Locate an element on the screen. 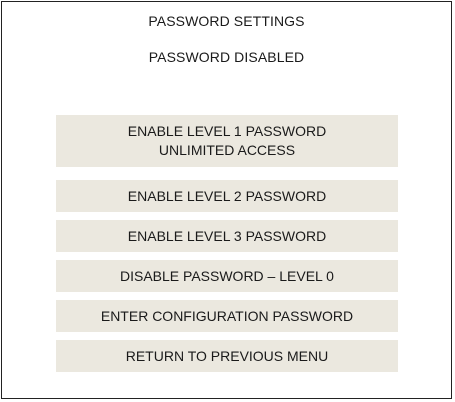 This screenshot has height=402, width=455. enable-level-2-label: ENABLE LEVEL 2 PASSWORD is located at coordinates (227, 195).